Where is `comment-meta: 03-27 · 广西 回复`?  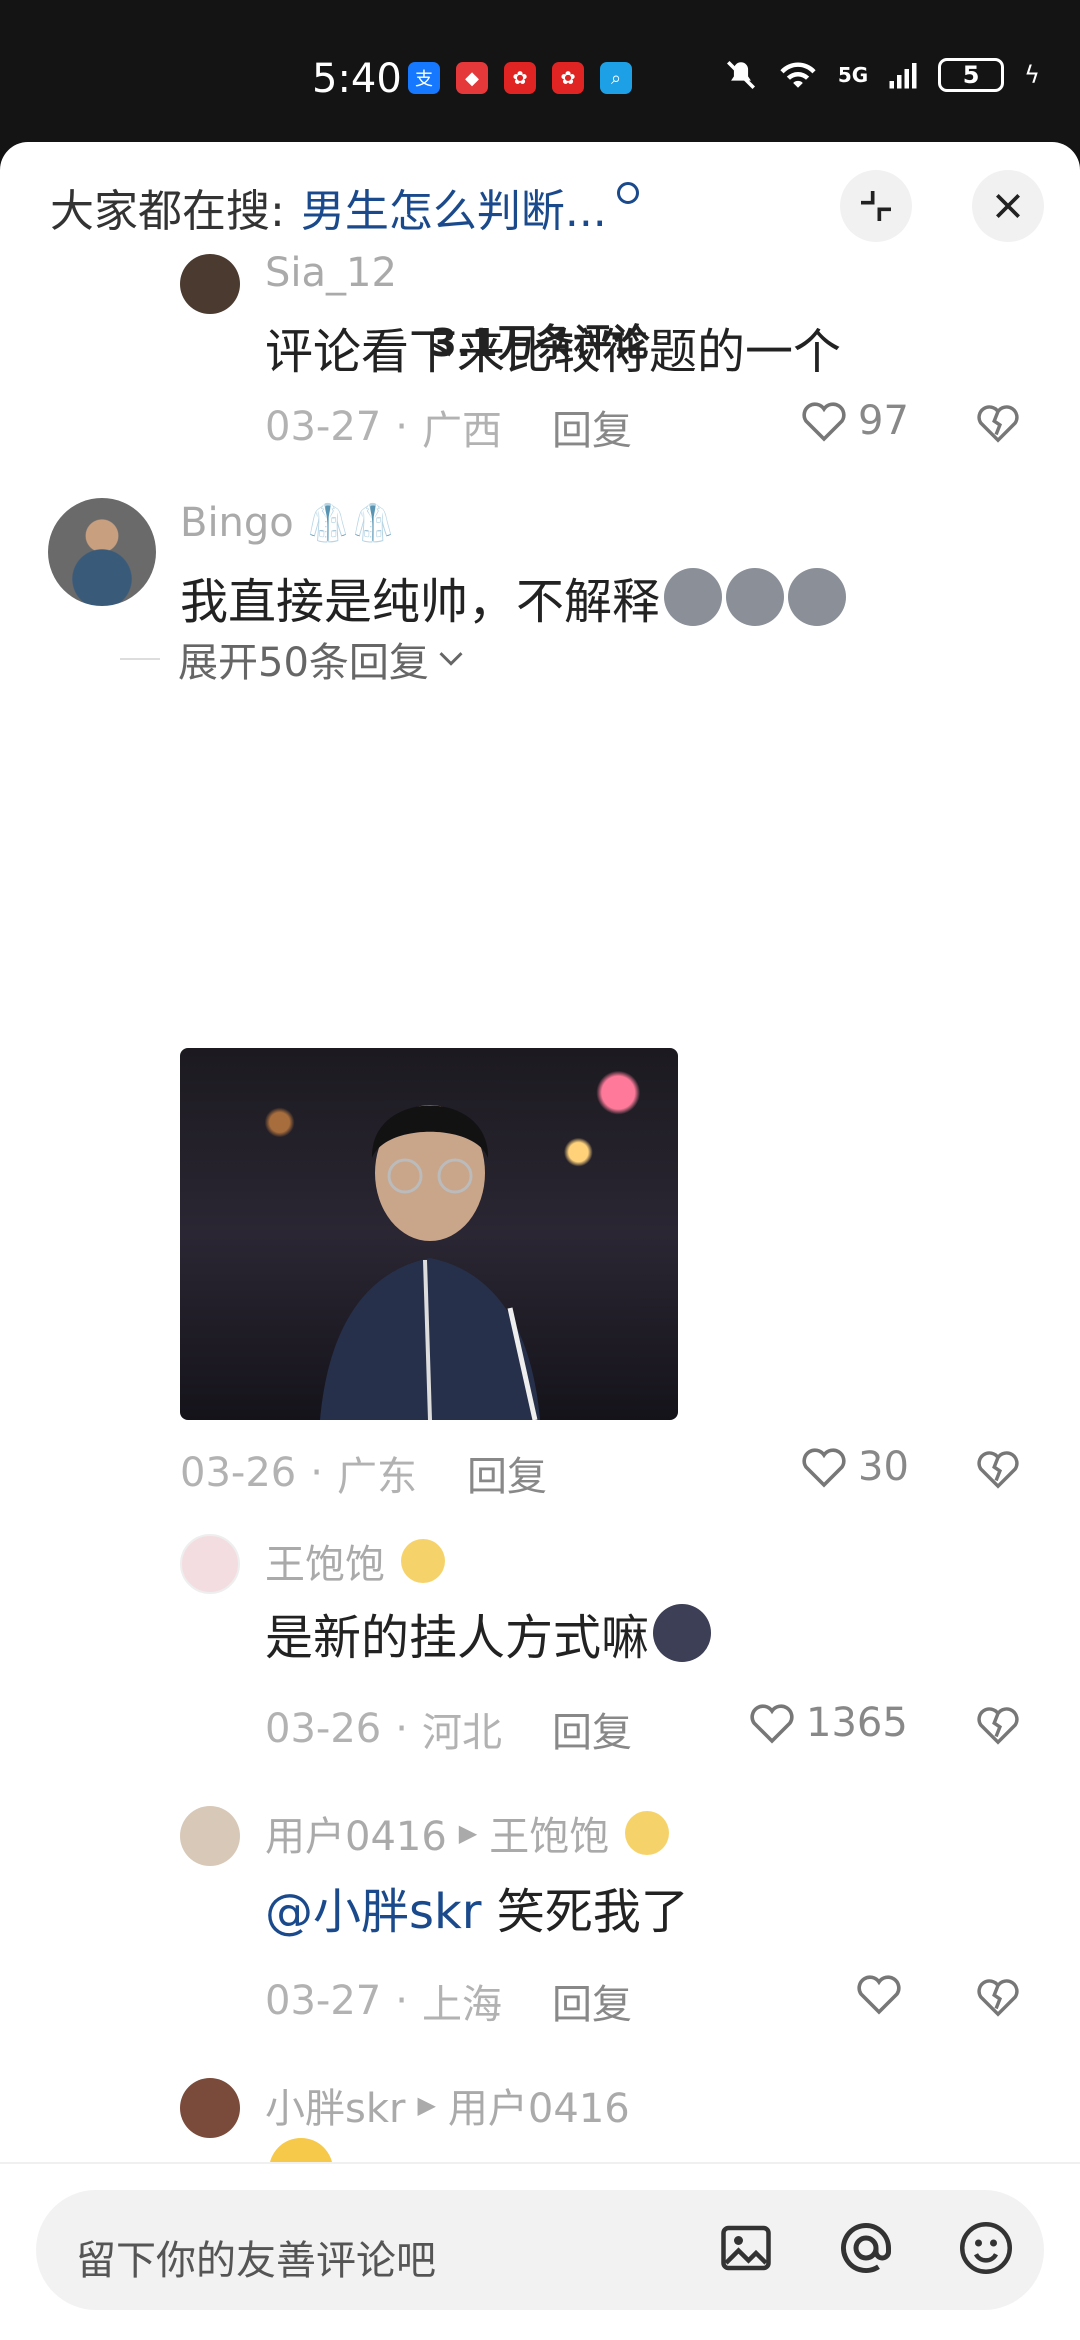 comment-meta: 03-27 · 广西 回复 is located at coordinates (448, 427).